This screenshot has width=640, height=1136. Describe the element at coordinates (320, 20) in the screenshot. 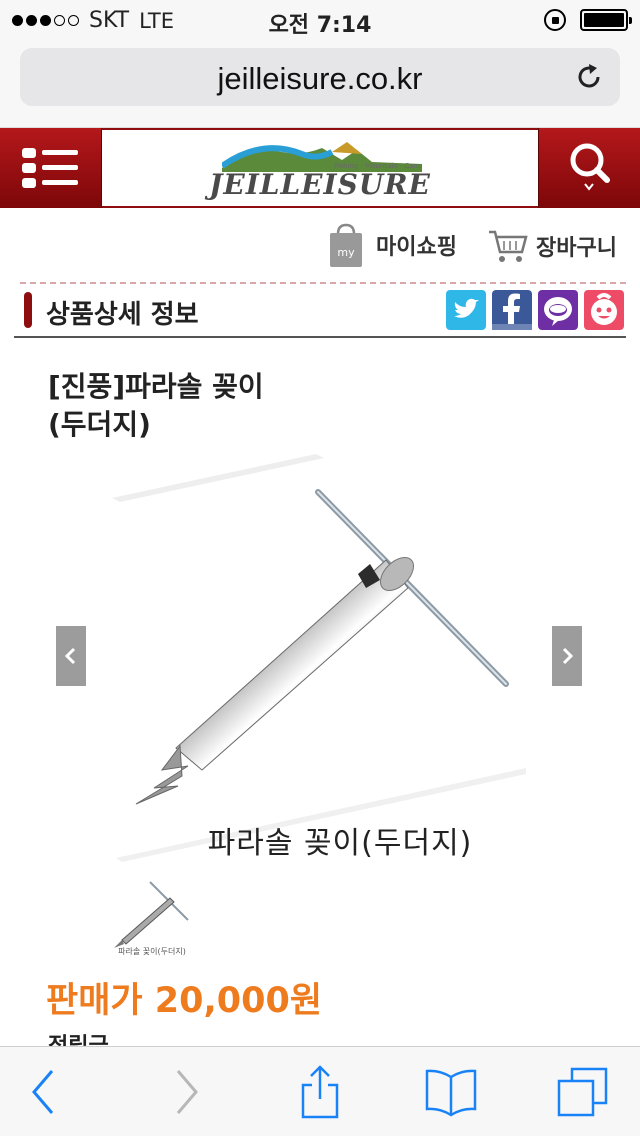

I see `status-bar: SKT LTE 오전 7:14` at that location.